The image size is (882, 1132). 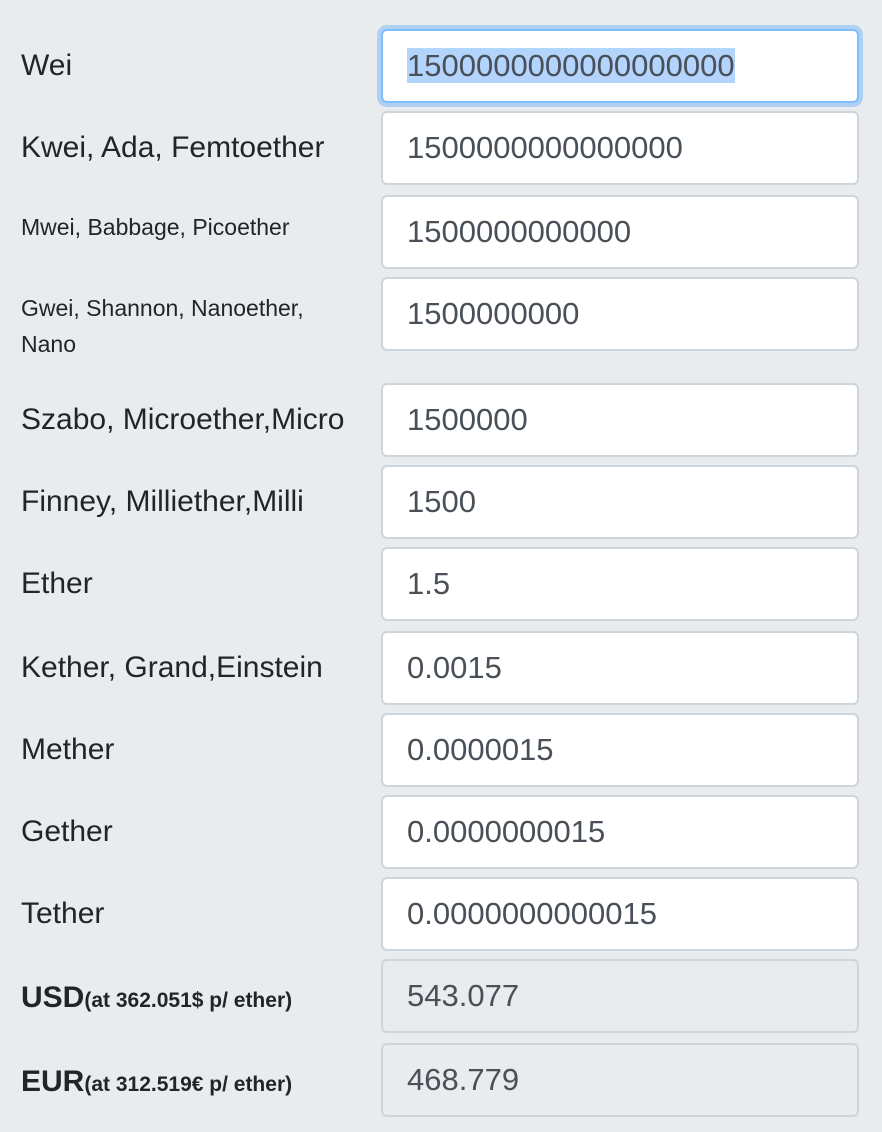 I want to click on szabo-input: 1500000, so click(x=620, y=420).